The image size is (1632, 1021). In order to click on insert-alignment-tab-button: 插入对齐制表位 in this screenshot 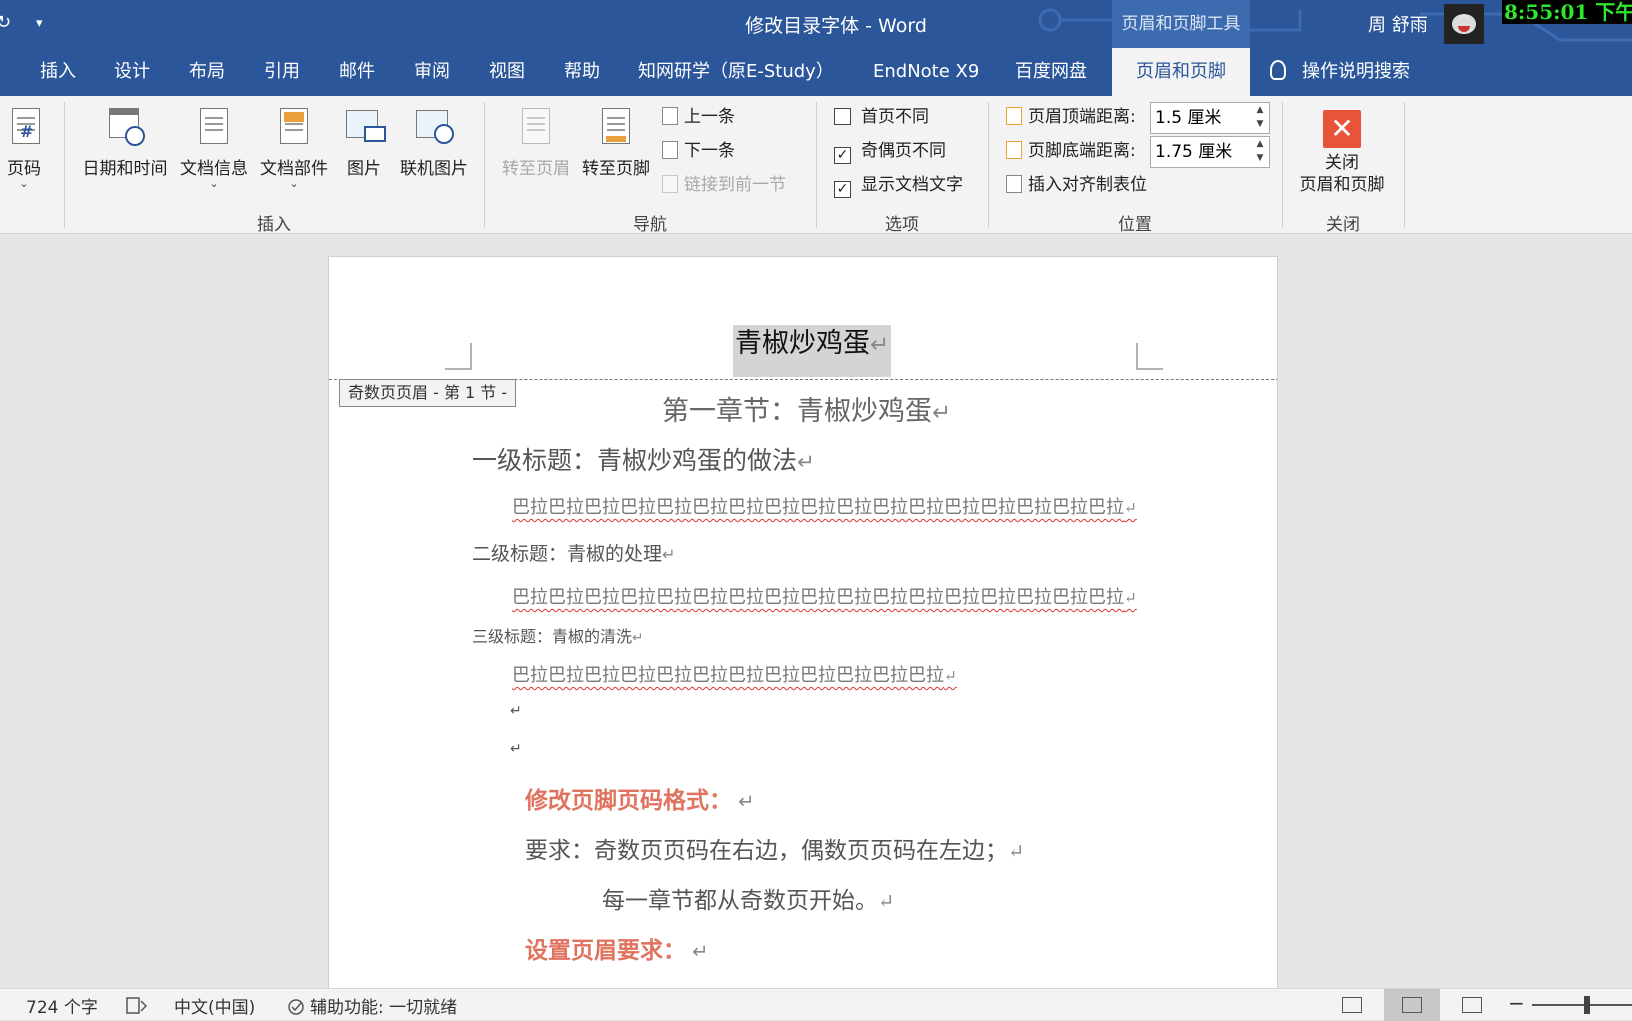, I will do `click(1076, 185)`.